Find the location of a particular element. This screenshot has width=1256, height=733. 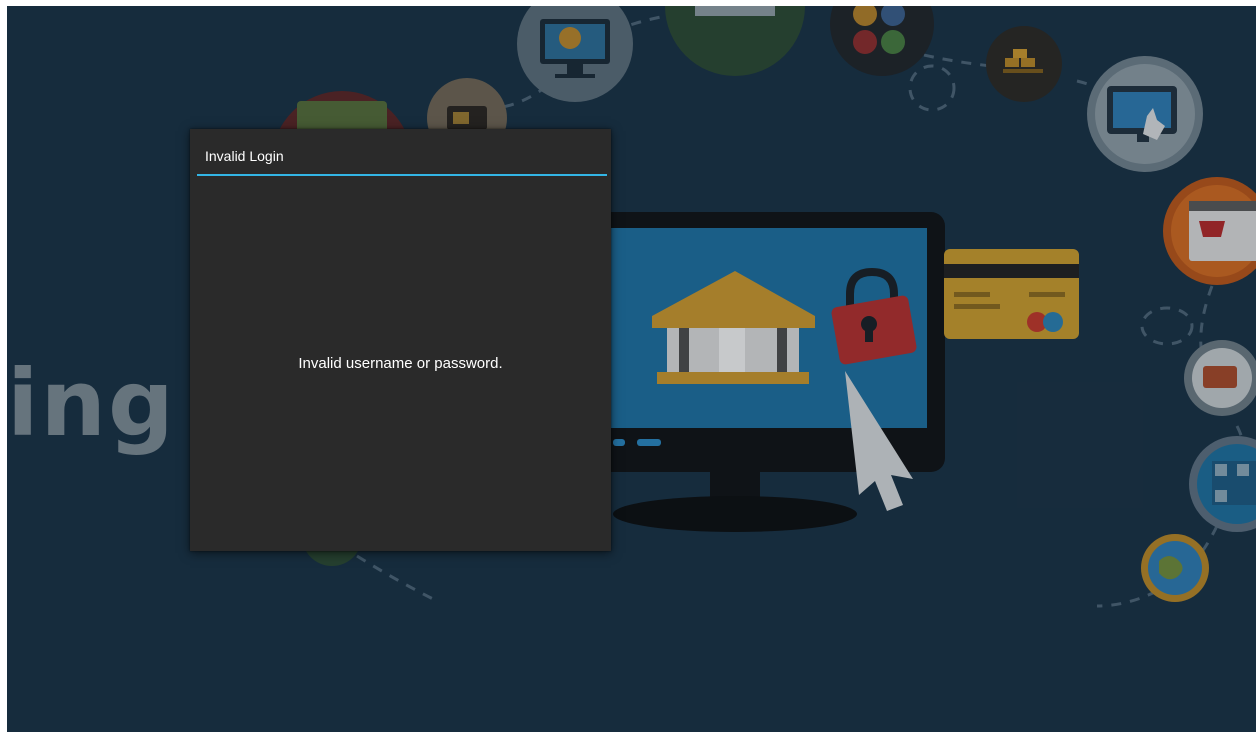

dialog-title-divider is located at coordinates (402, 175).